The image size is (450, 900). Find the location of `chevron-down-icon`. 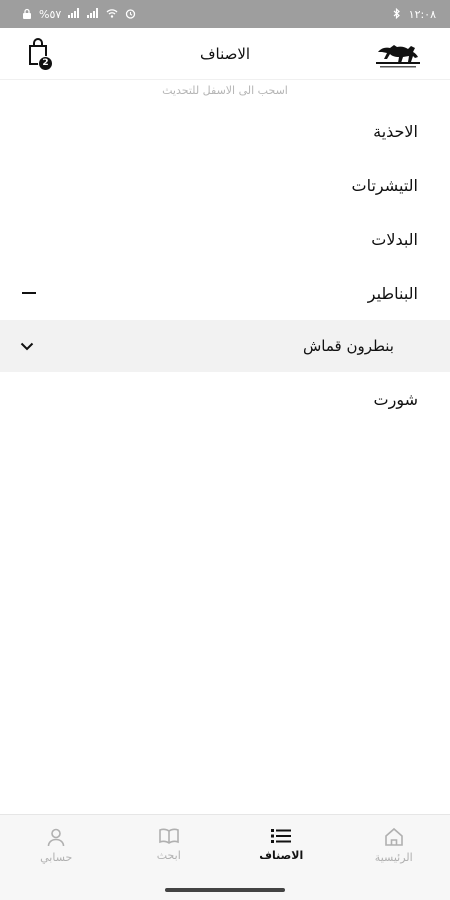

chevron-down-icon is located at coordinates (27, 346).